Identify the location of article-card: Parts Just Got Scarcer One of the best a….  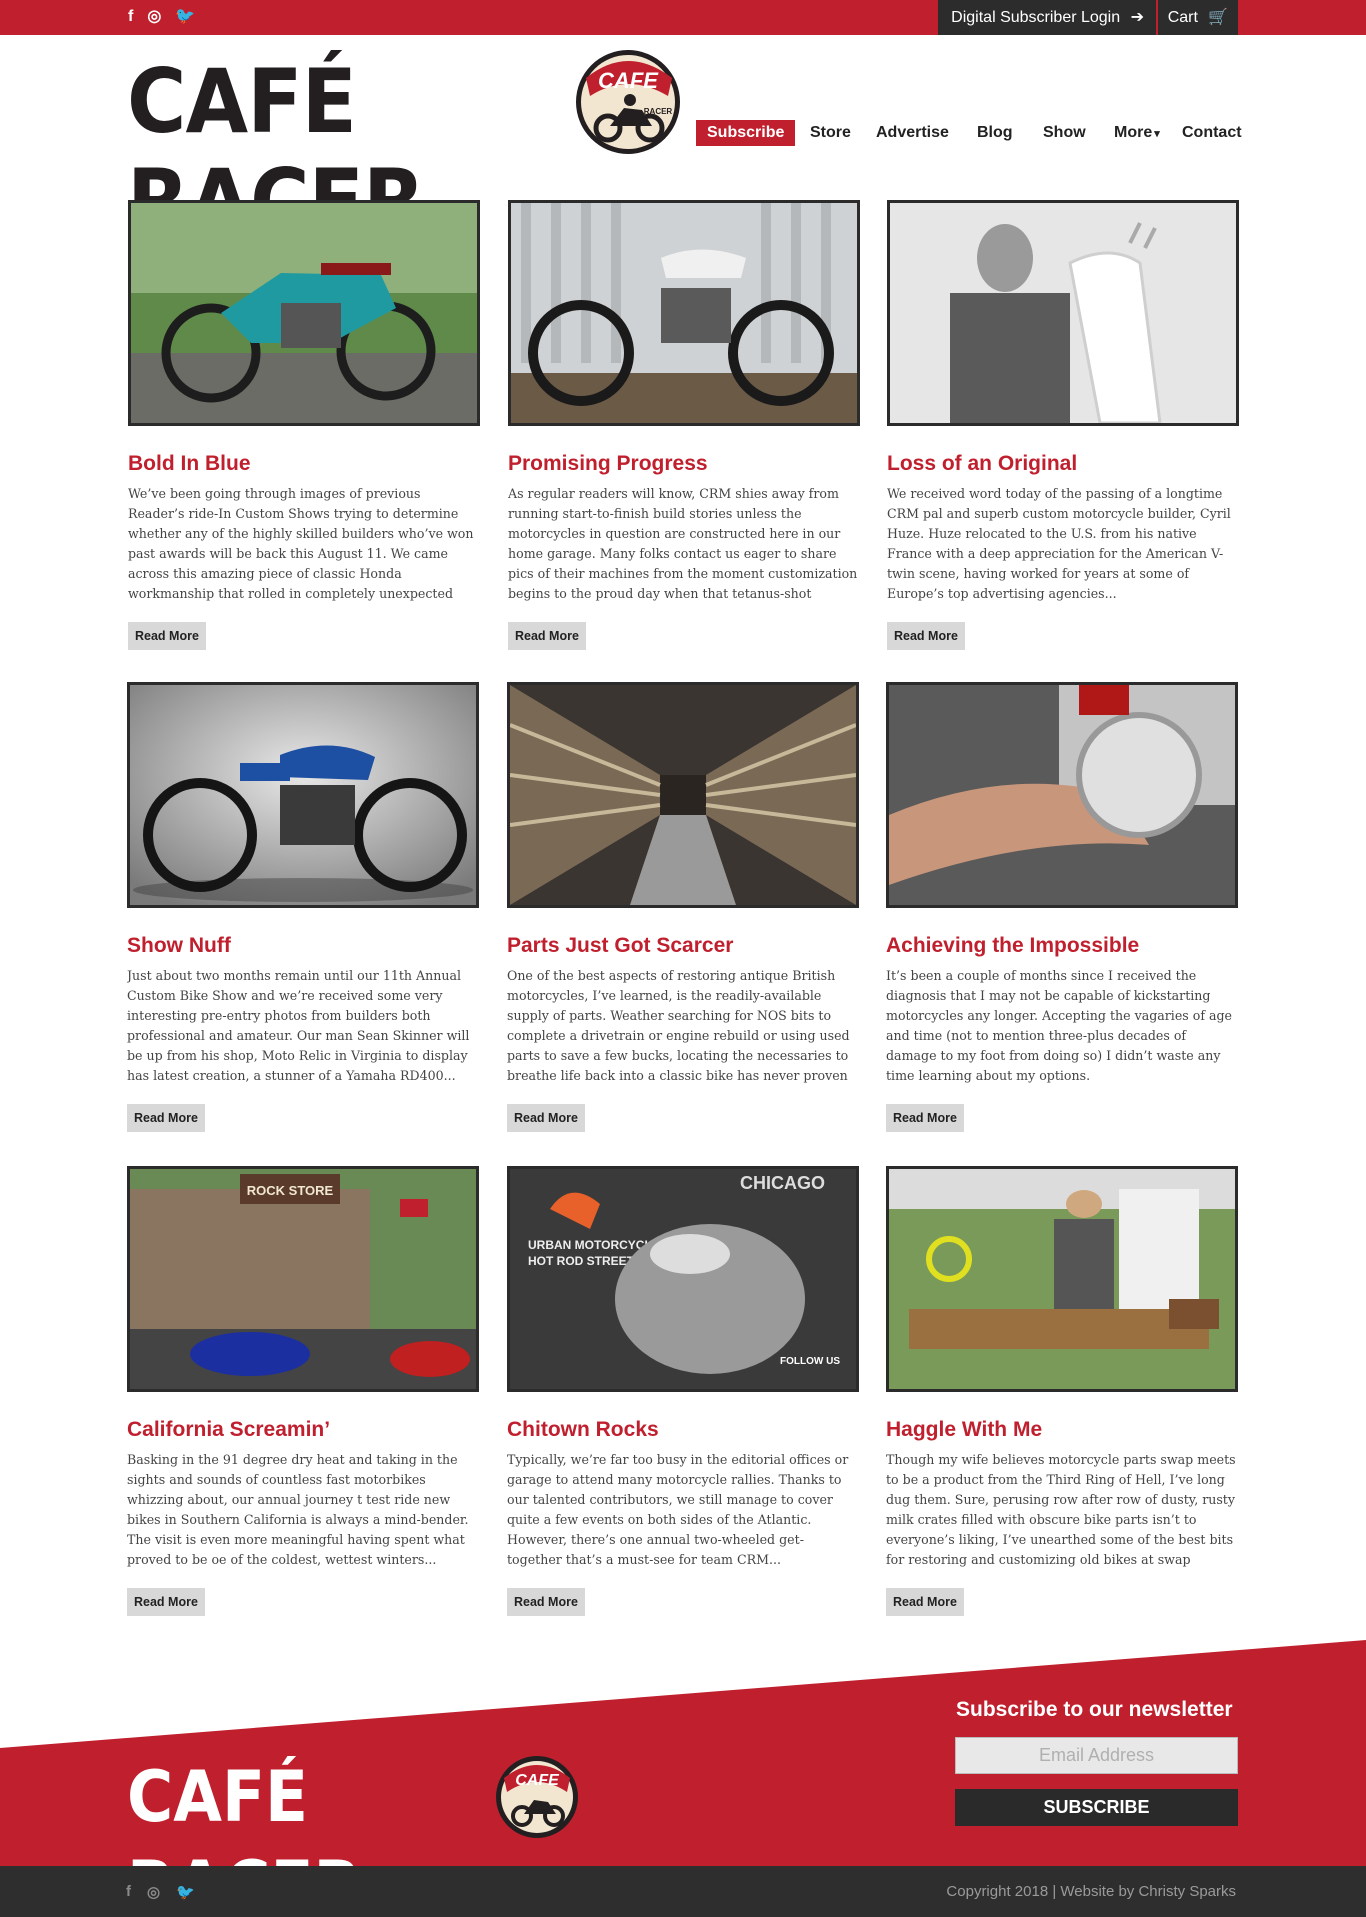
(683, 907).